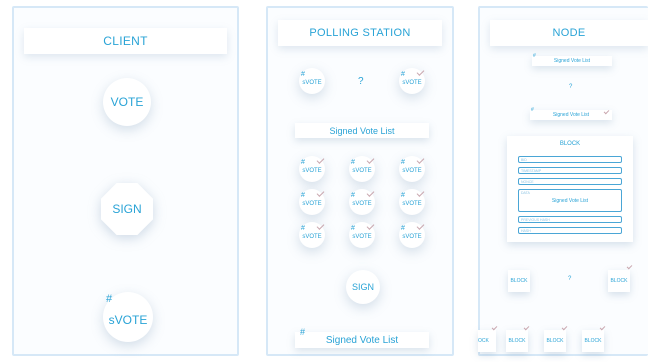 This screenshot has width=648, height=362. What do you see at coordinates (483, 341) in the screenshot?
I see `block-label: OCK` at bounding box center [483, 341].